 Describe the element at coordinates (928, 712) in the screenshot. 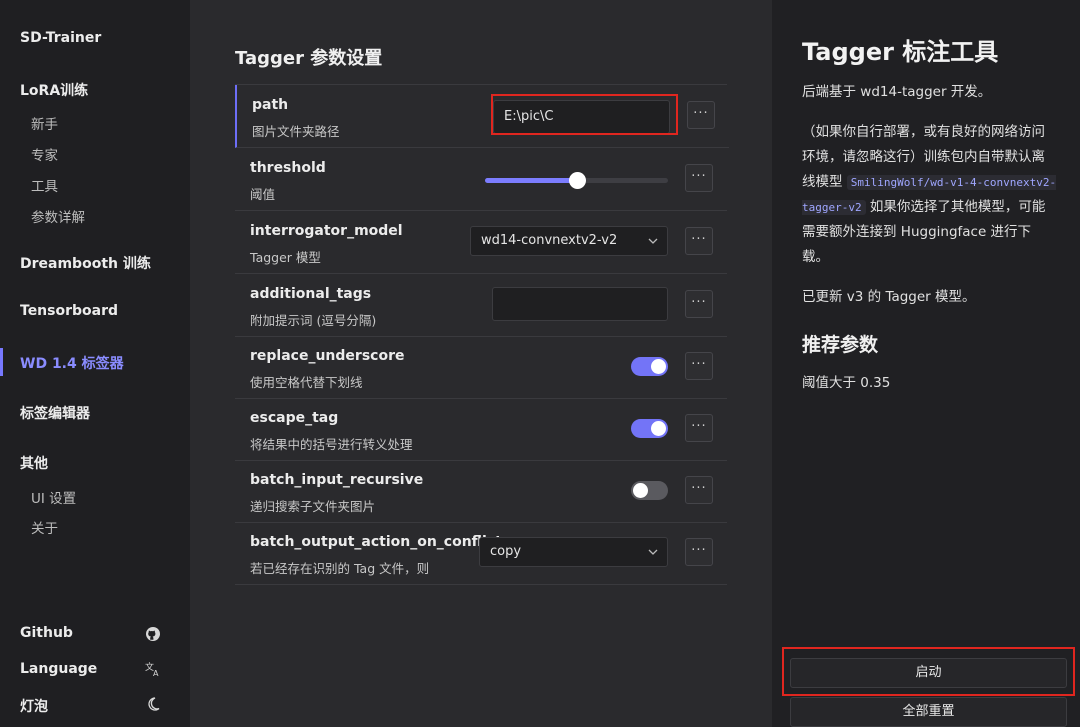

I see `reset-all-button: 全部重置` at that location.